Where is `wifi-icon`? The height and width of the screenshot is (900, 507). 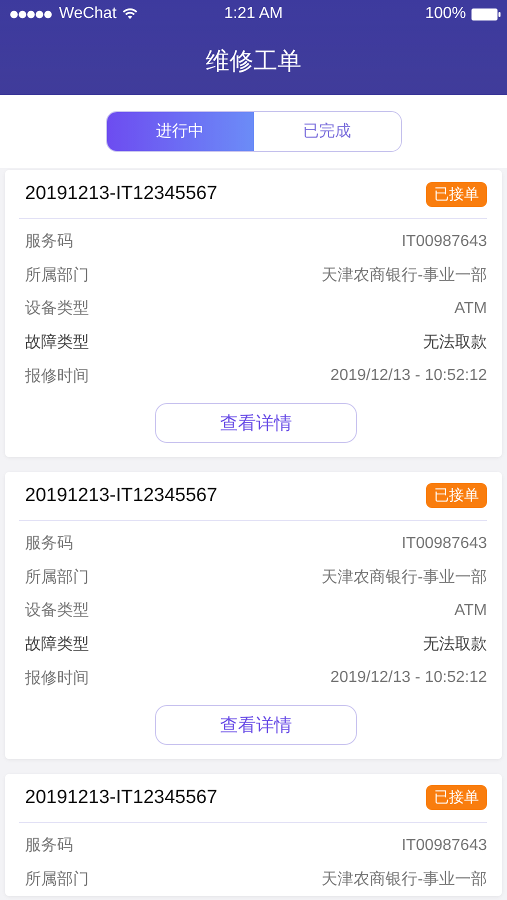
wifi-icon is located at coordinates (130, 14).